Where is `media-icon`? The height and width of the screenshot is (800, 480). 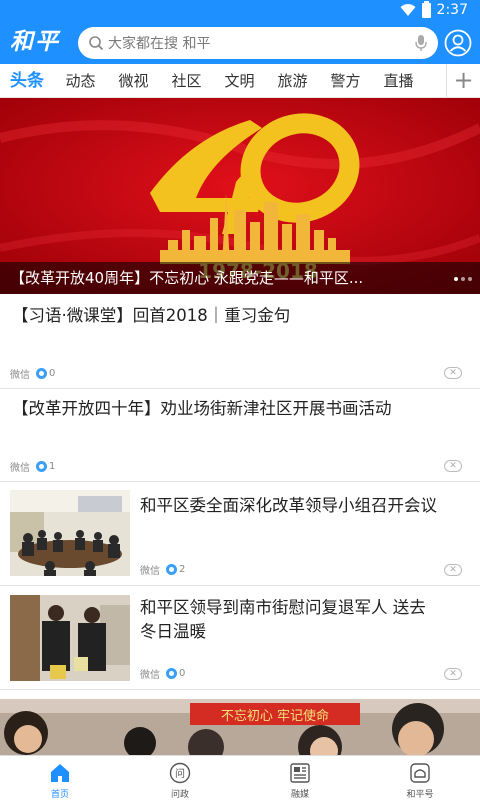
media-icon is located at coordinates (300, 773).